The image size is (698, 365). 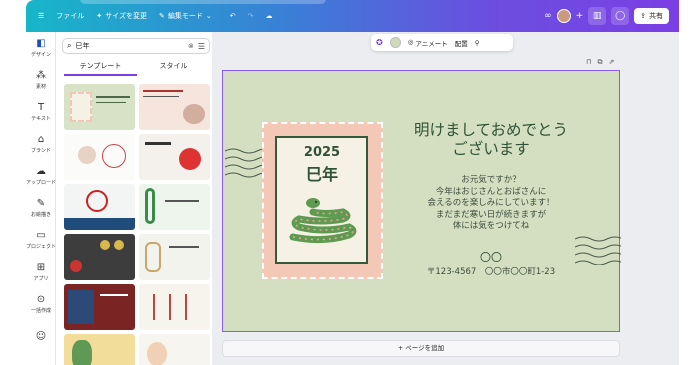 I want to click on apps-icon: ⊞, so click(x=41, y=267).